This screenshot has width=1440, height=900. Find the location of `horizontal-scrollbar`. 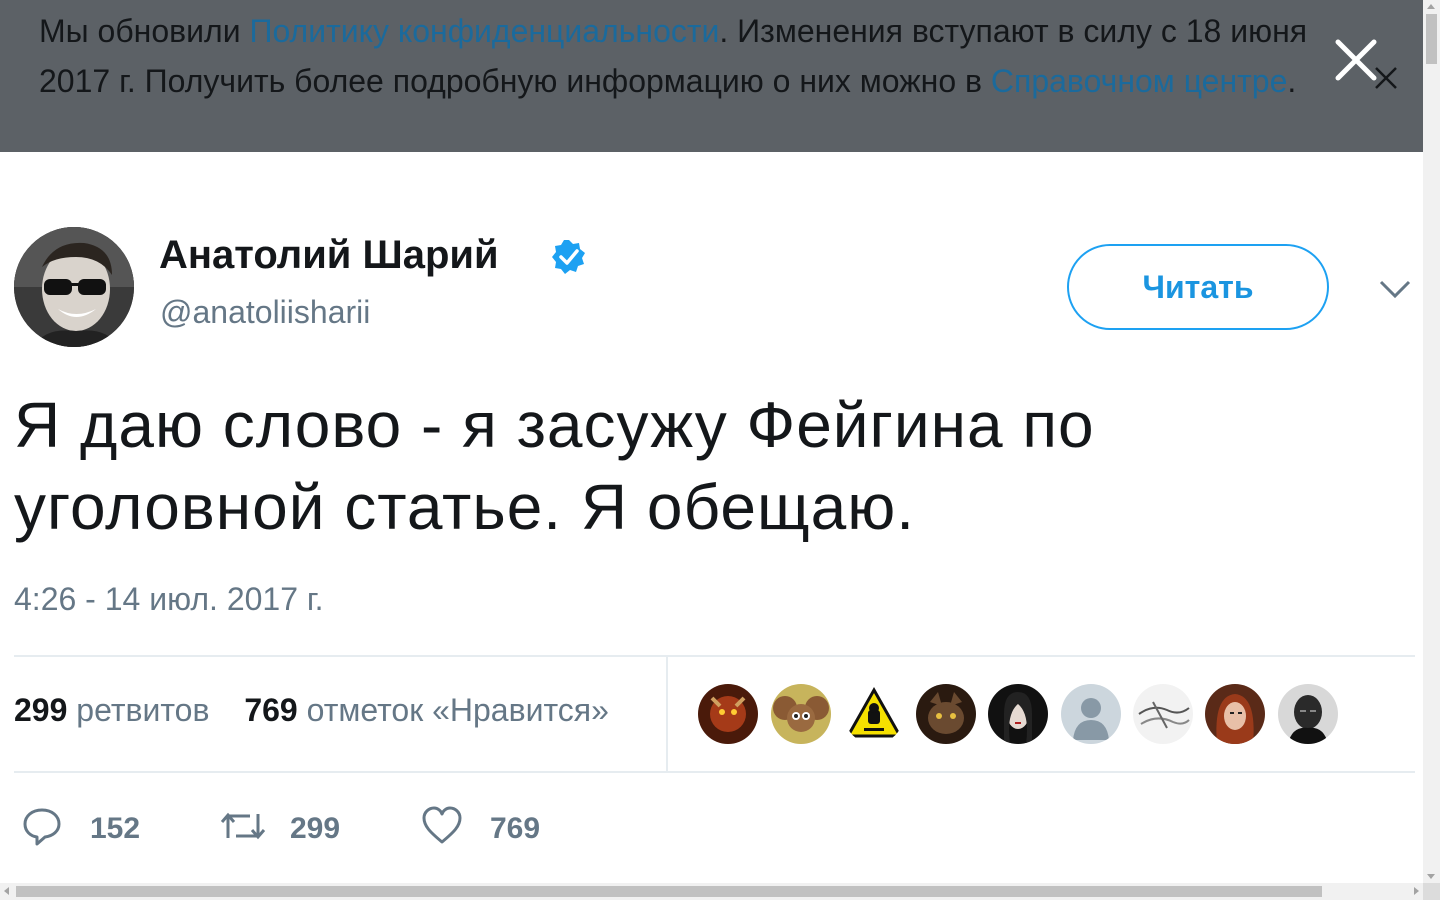

horizontal-scrollbar is located at coordinates (711, 891).